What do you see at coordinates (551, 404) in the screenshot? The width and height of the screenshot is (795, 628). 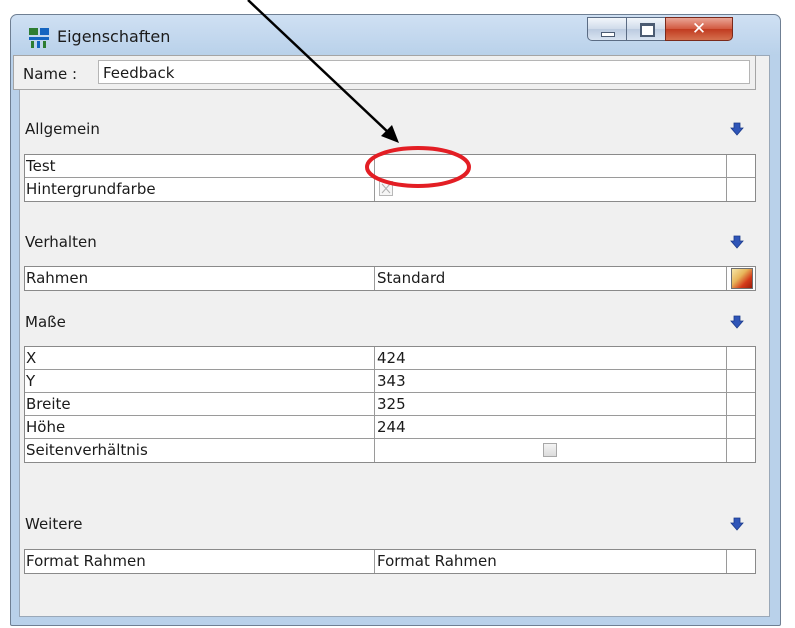 I see `breite-value-field: 325` at bounding box center [551, 404].